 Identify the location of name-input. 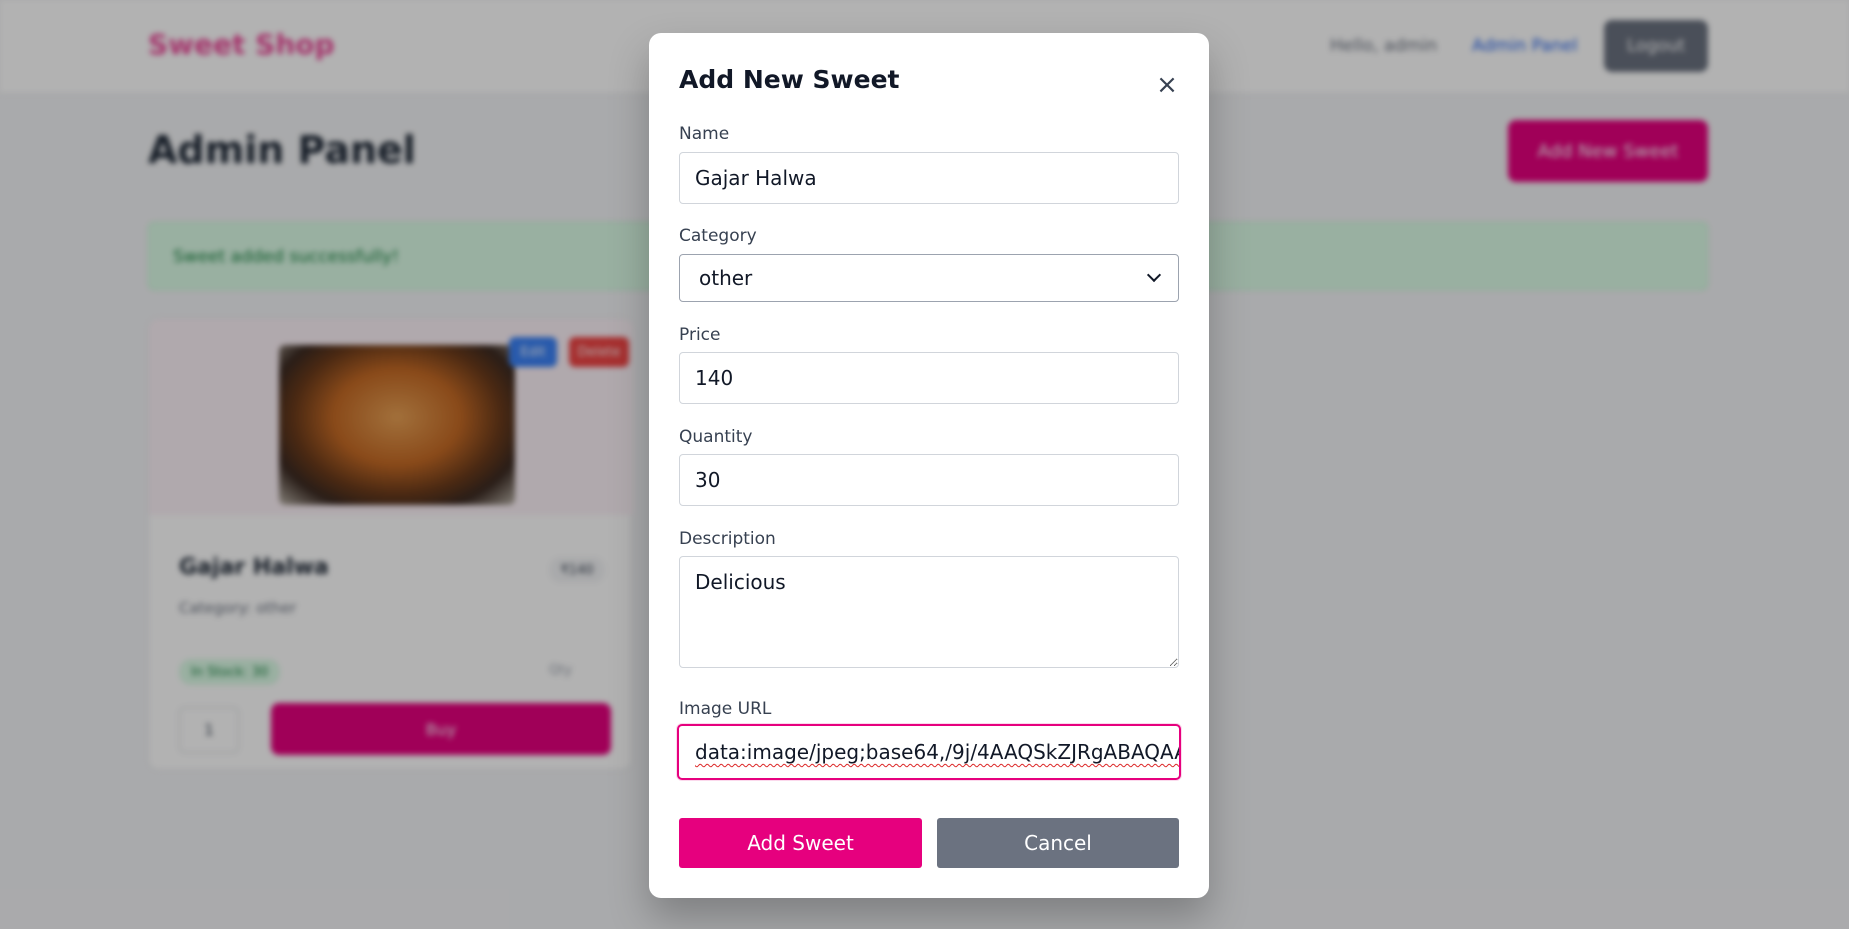
(929, 178).